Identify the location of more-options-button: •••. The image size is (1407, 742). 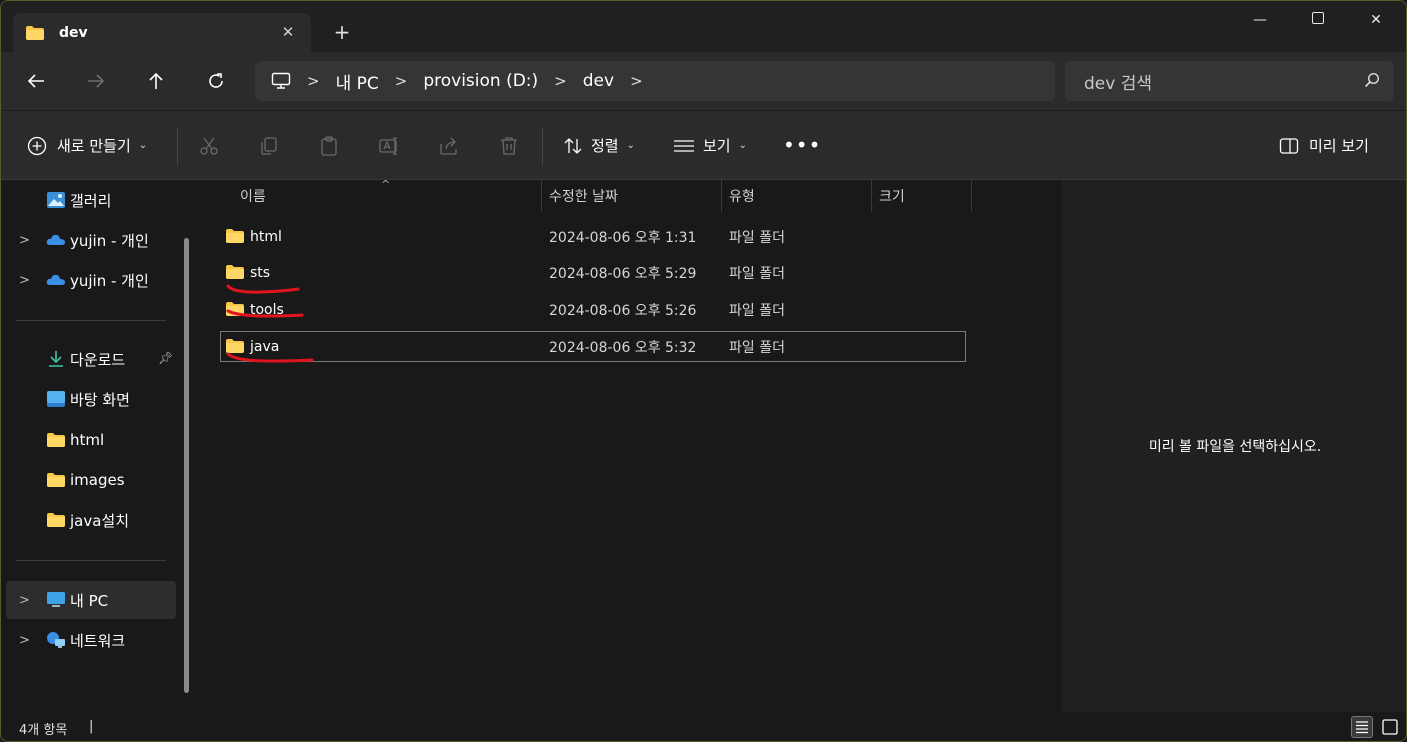
(802, 145).